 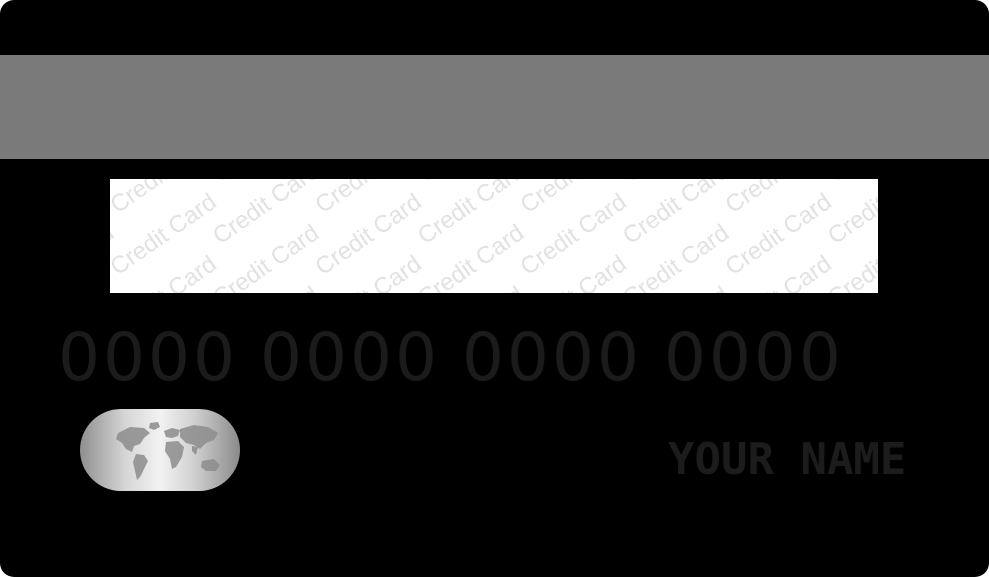 What do you see at coordinates (148, 357) in the screenshot?
I see `card-number-group-1: 0000` at bounding box center [148, 357].